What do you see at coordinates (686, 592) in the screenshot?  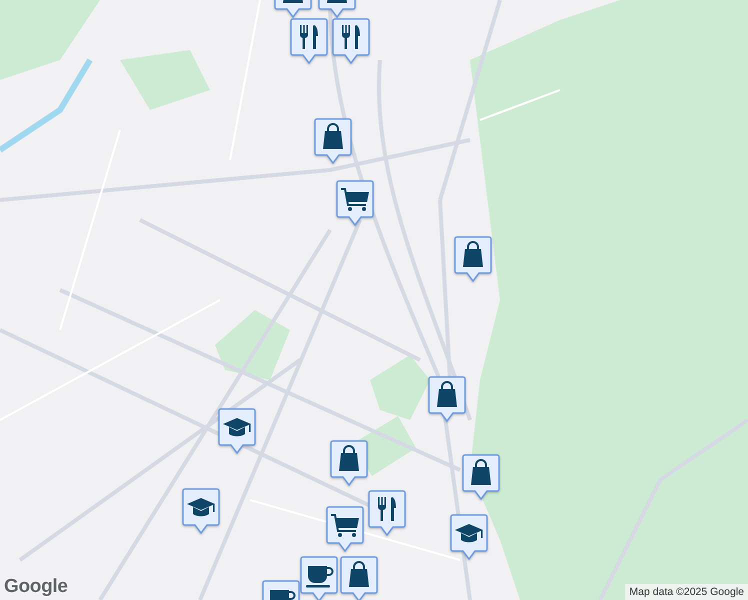 I see `map-attribution: Map data ©2025 Google` at bounding box center [686, 592].